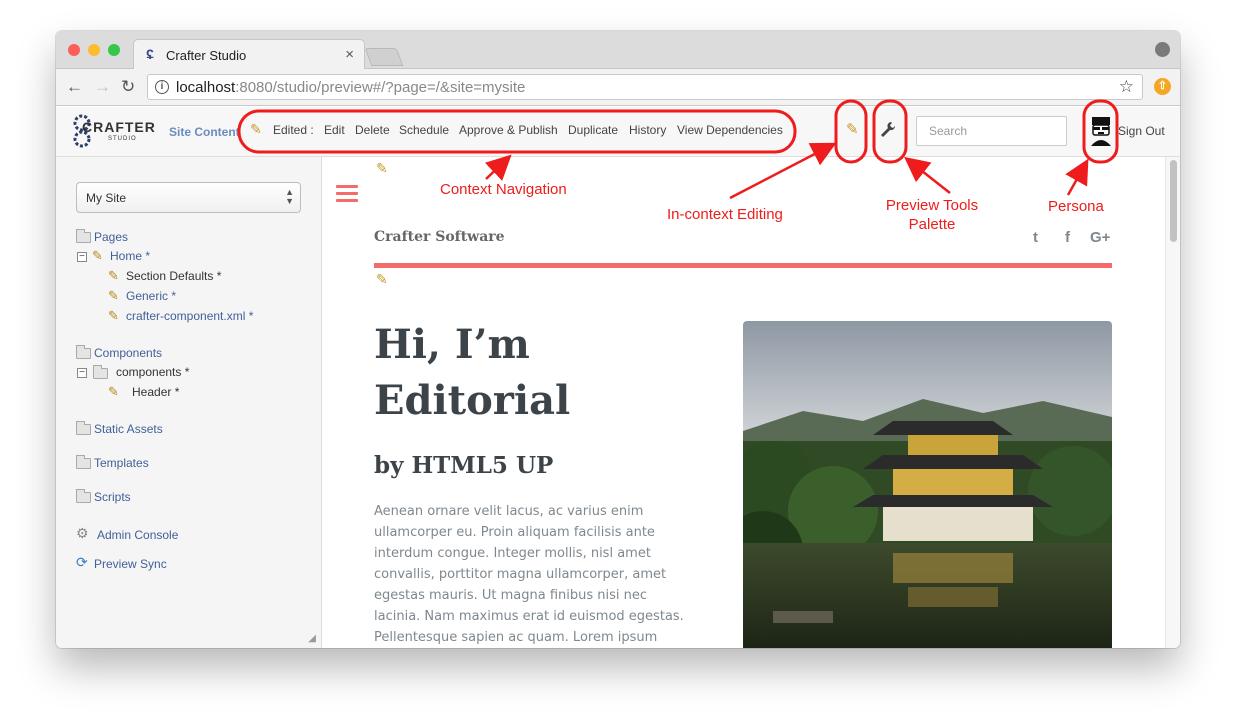  I want to click on minimize-window-button, so click(94, 50).